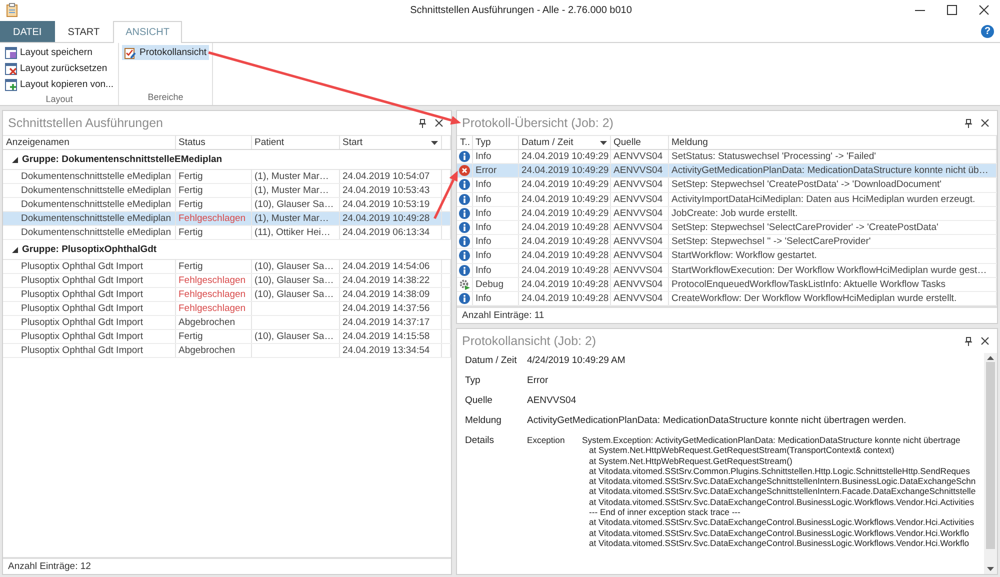  I want to click on ribbon-tab: ANSICHT, so click(147, 32).